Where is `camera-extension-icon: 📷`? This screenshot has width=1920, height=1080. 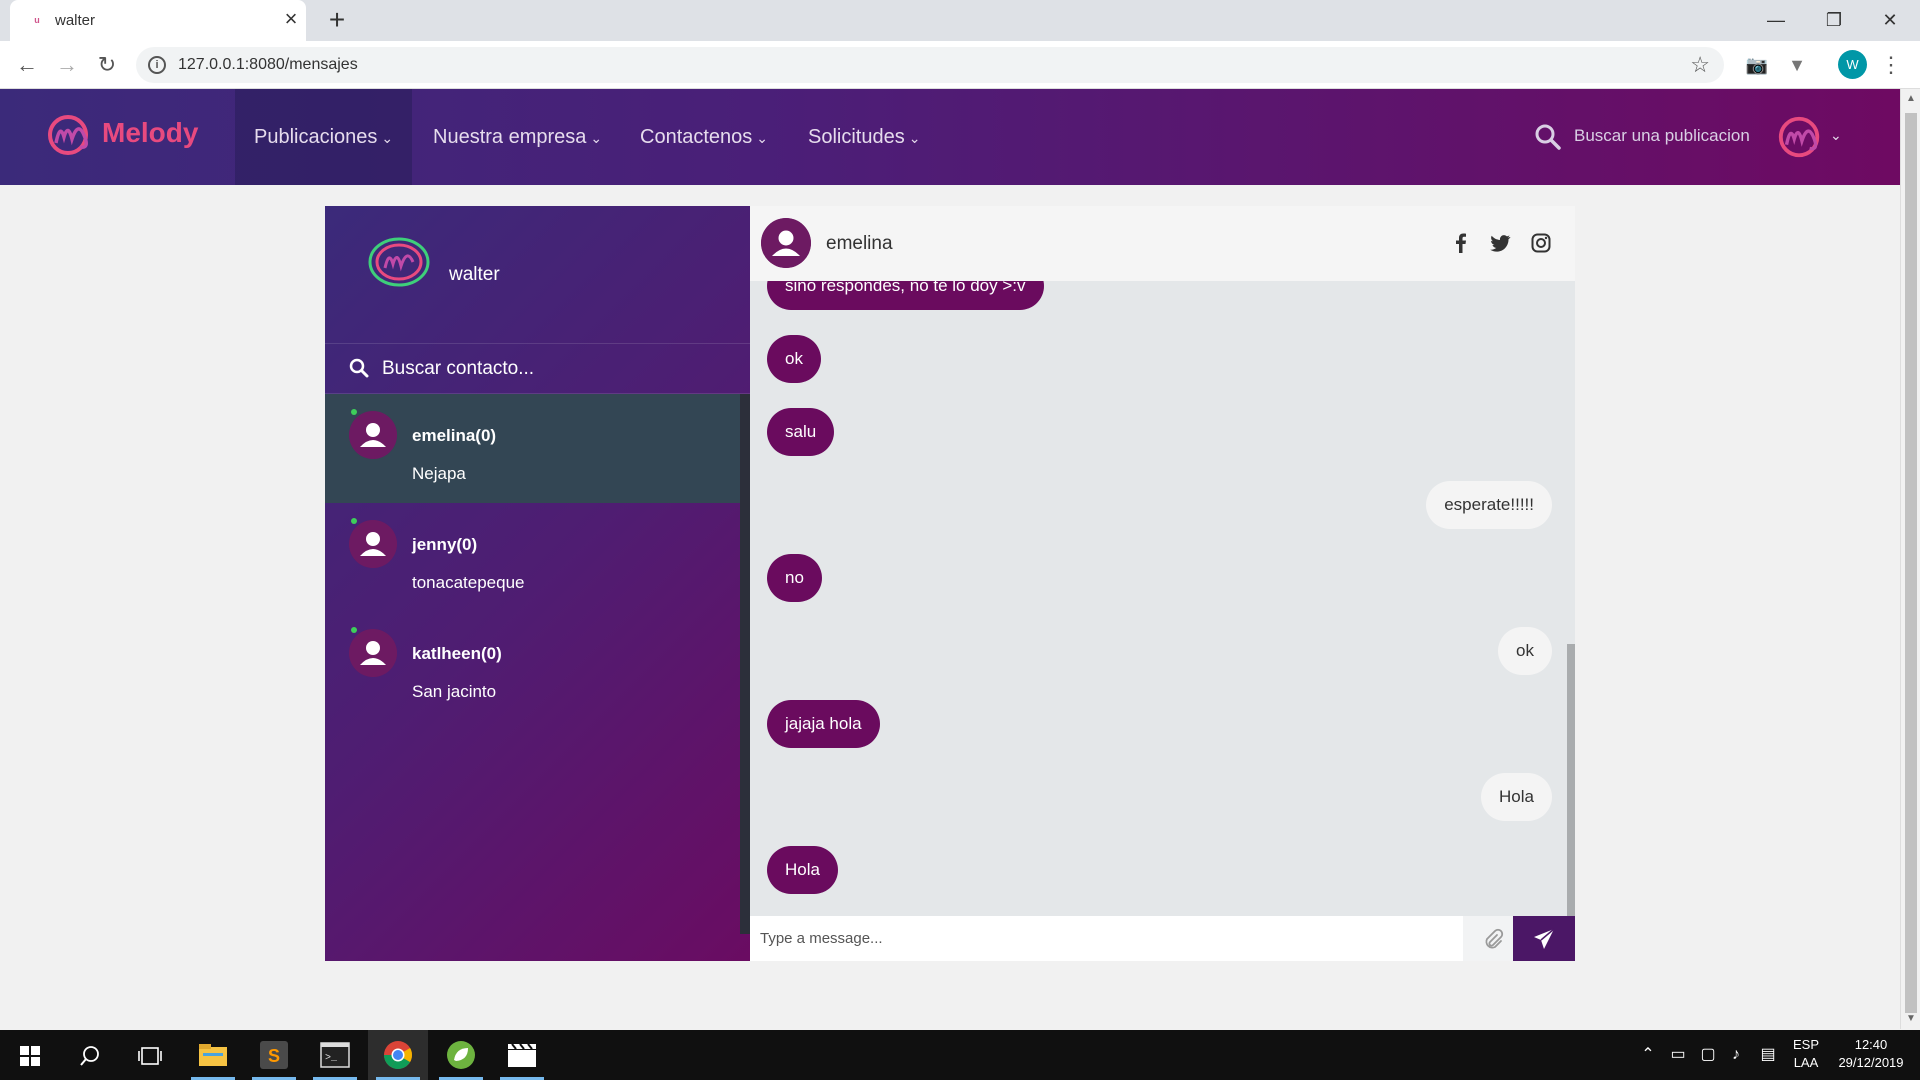 camera-extension-icon: 📷 is located at coordinates (1757, 65).